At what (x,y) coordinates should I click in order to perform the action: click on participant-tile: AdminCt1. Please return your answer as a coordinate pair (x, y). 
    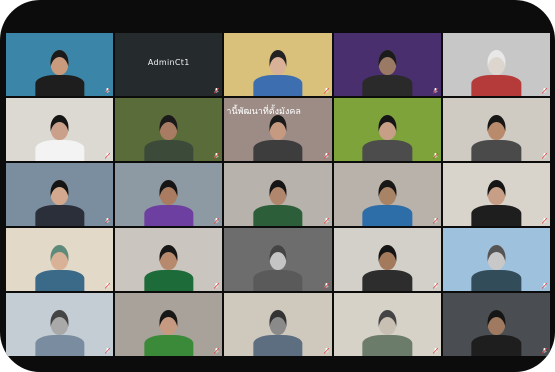
    Looking at the image, I should click on (169, 64).